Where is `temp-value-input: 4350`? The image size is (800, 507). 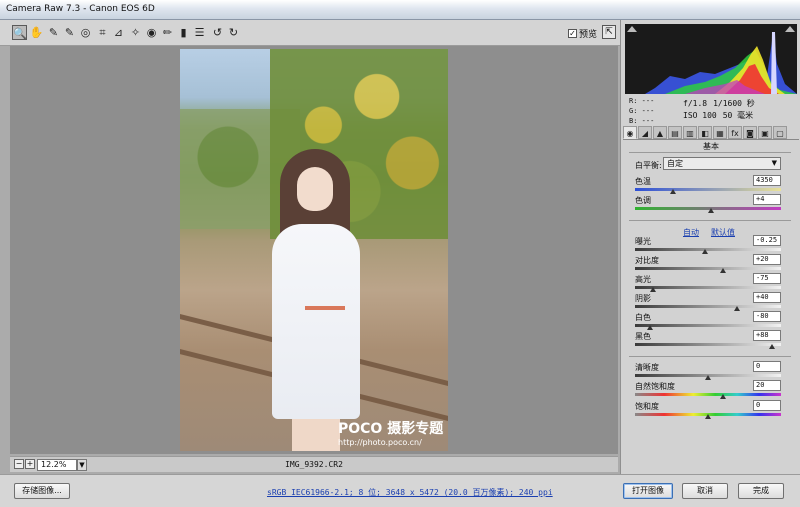
temp-value-input: 4350 is located at coordinates (767, 180).